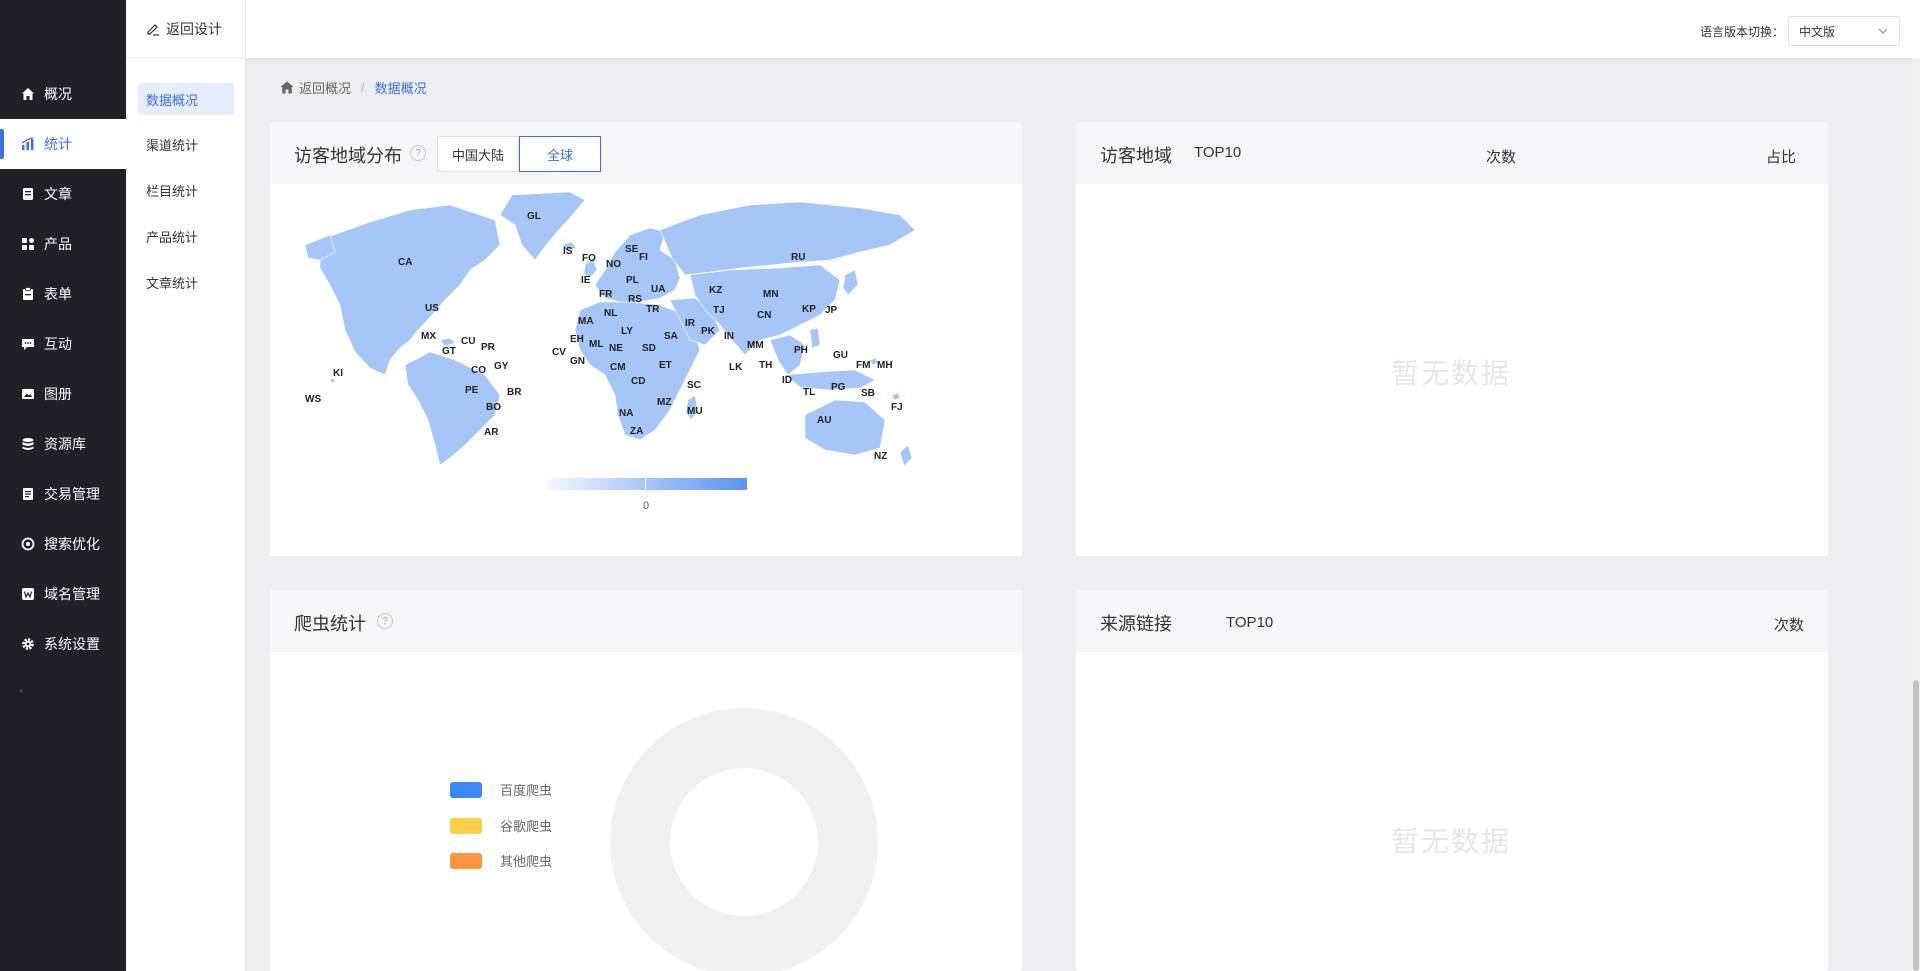 This screenshot has height=971, width=1920. Describe the element at coordinates (72, 494) in the screenshot. I see `nav-item-label: 交易管理` at that location.